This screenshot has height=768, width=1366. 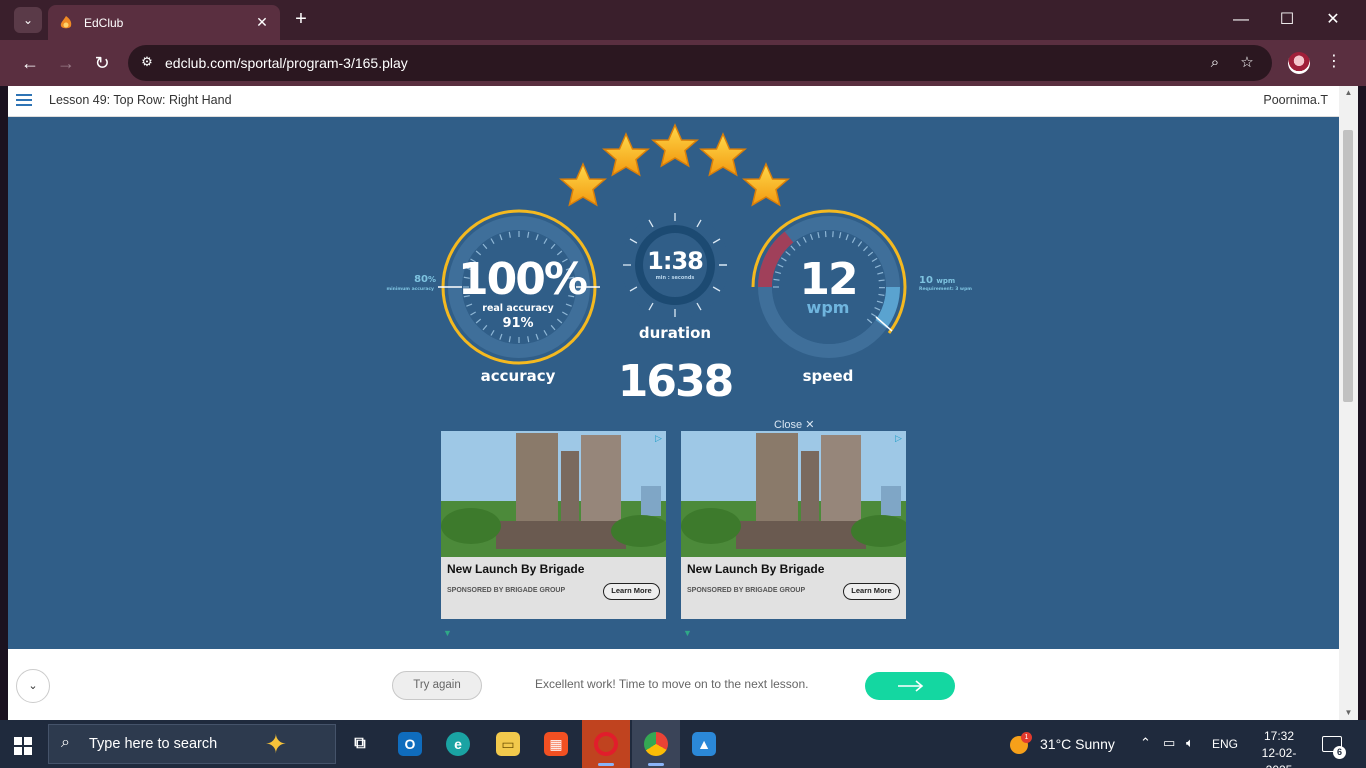 I want to click on chevron-up-icon: ⌃, so click(x=1145, y=743).